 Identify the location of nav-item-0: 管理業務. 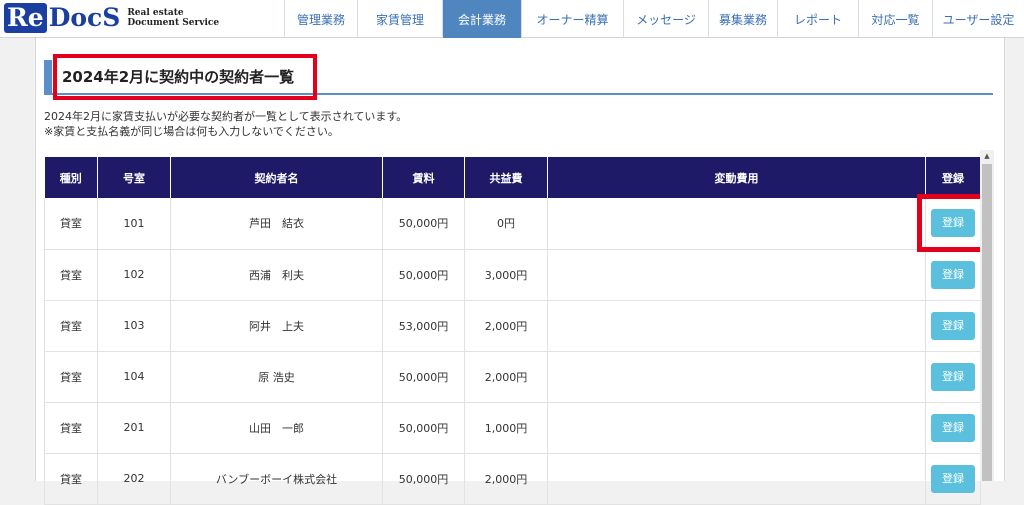
(320, 19).